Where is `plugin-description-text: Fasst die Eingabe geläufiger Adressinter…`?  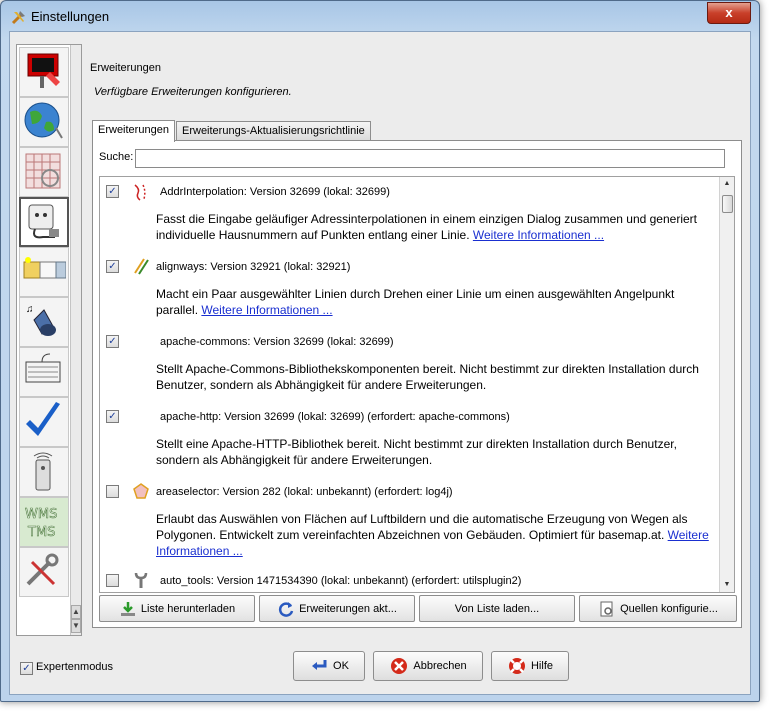 plugin-description-text: Fasst die Eingabe geläufiger Adressinter… is located at coordinates (426, 227).